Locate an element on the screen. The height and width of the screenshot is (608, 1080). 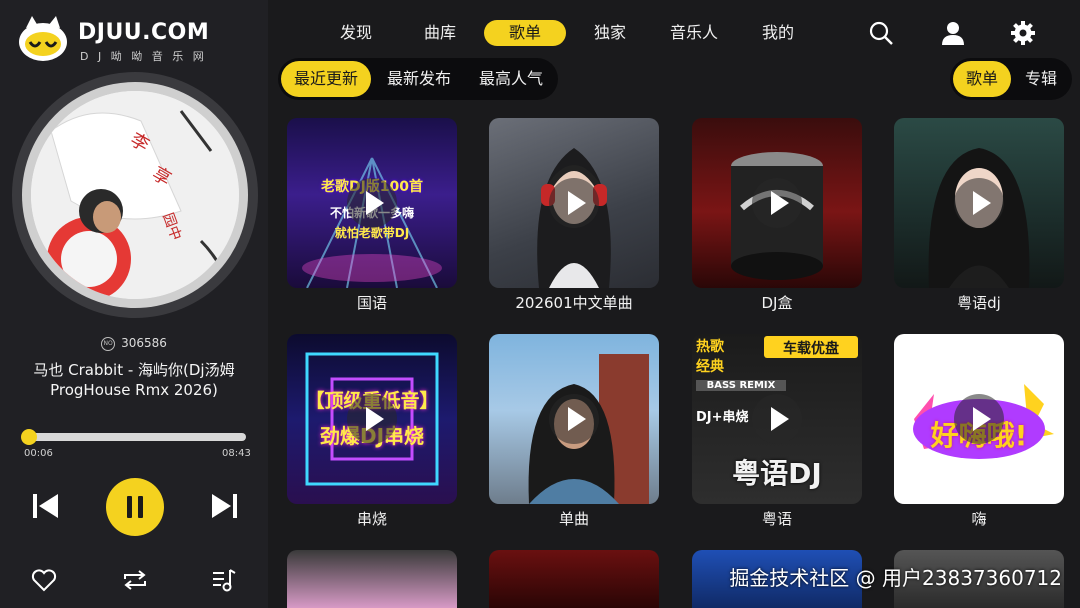
album-disc: 李 享 园中 is located at coordinates (135, 195).